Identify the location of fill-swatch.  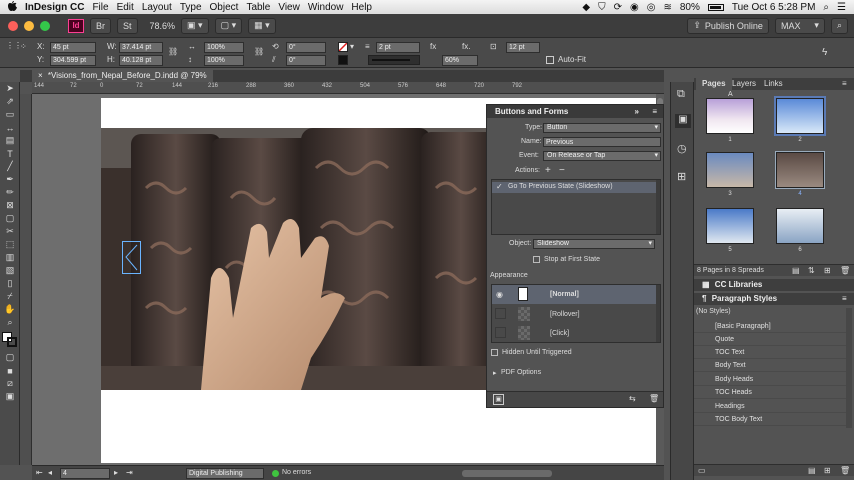
(343, 47).